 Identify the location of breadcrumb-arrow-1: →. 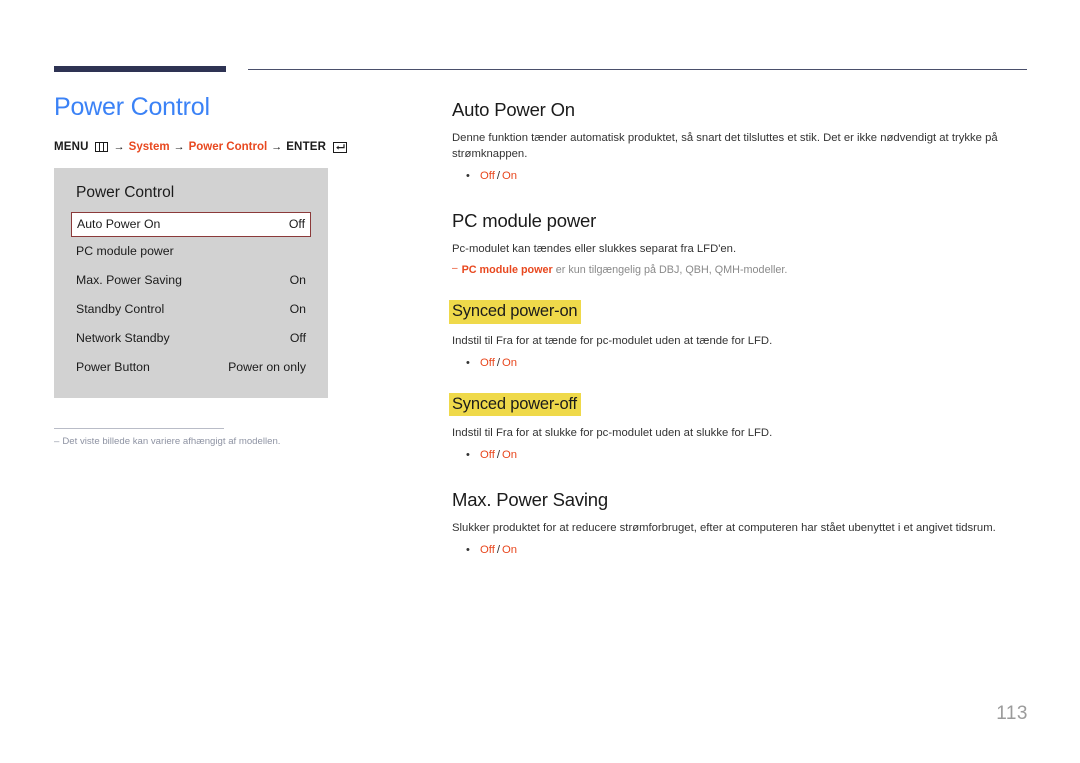
(119, 147).